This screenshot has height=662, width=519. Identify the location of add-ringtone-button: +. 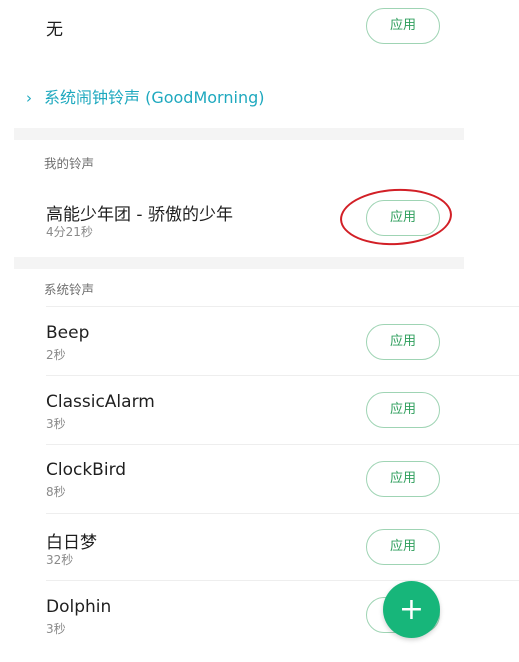
(411, 609).